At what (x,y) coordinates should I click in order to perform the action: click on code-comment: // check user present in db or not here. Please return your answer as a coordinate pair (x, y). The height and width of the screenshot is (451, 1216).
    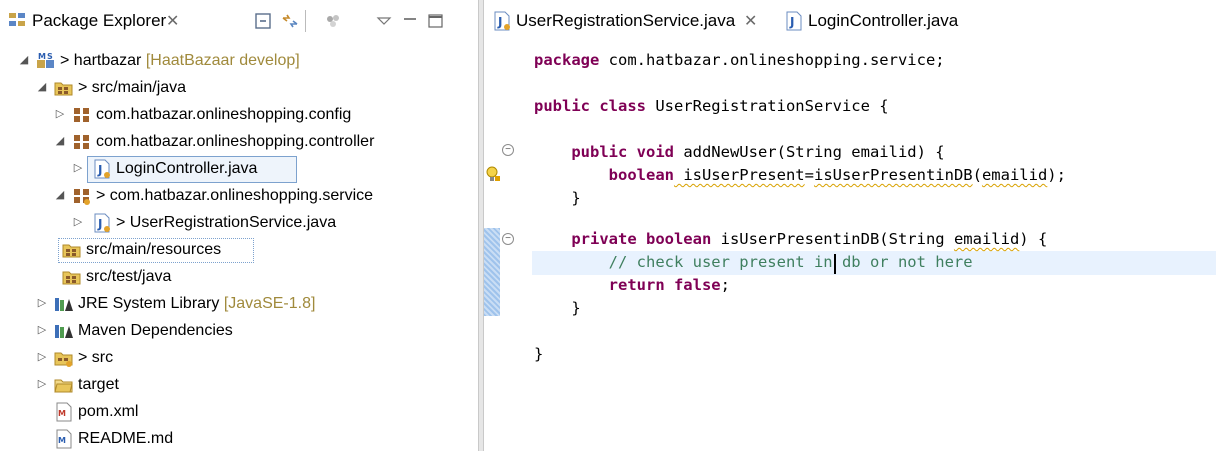
    Looking at the image, I should click on (753, 265).